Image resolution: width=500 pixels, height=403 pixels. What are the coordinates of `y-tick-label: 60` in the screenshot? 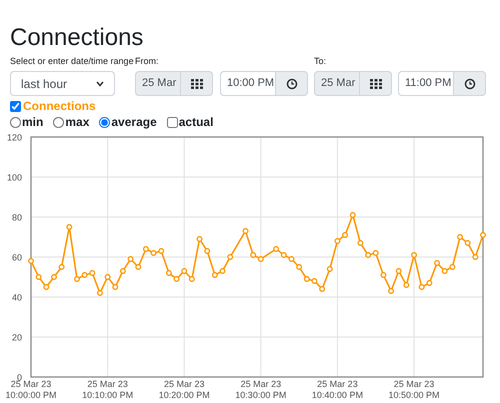 It's located at (17, 257).